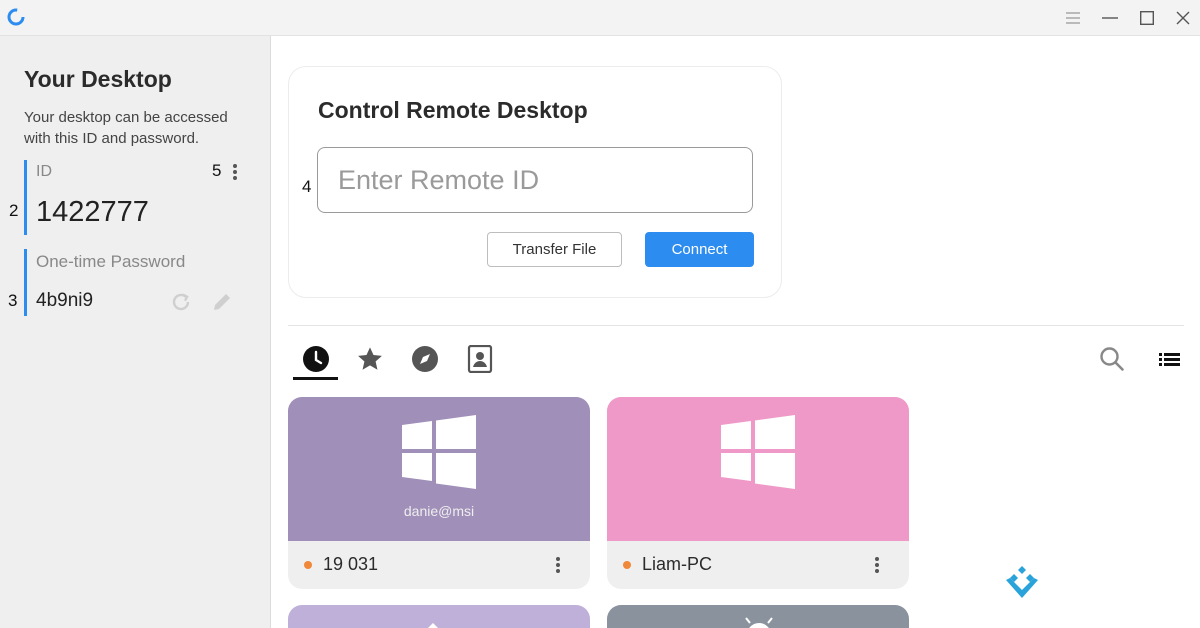 The height and width of the screenshot is (628, 1200). Describe the element at coordinates (25, 282) in the screenshot. I see `password-accent-bar` at that location.